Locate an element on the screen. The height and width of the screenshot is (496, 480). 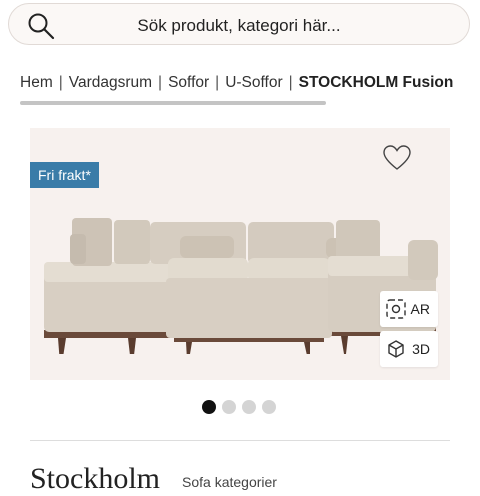
ar-view-button: AR is located at coordinates (409, 309).